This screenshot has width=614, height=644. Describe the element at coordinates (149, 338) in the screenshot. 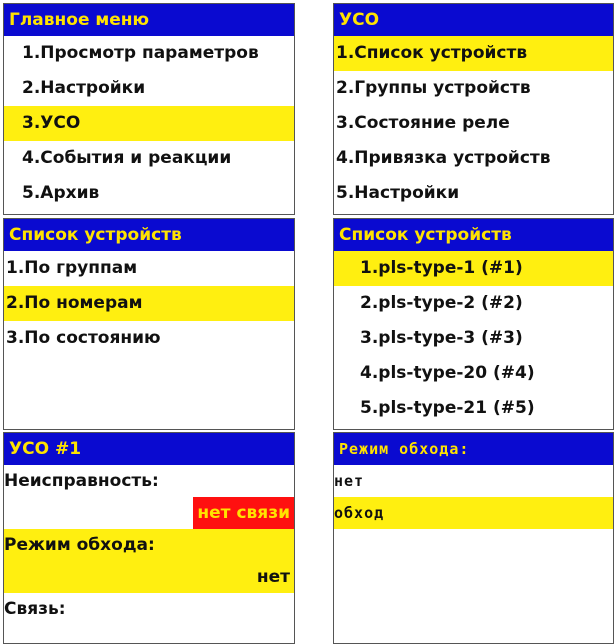

I see `device-list-menu-item-by-state: 3.По состоянию` at that location.